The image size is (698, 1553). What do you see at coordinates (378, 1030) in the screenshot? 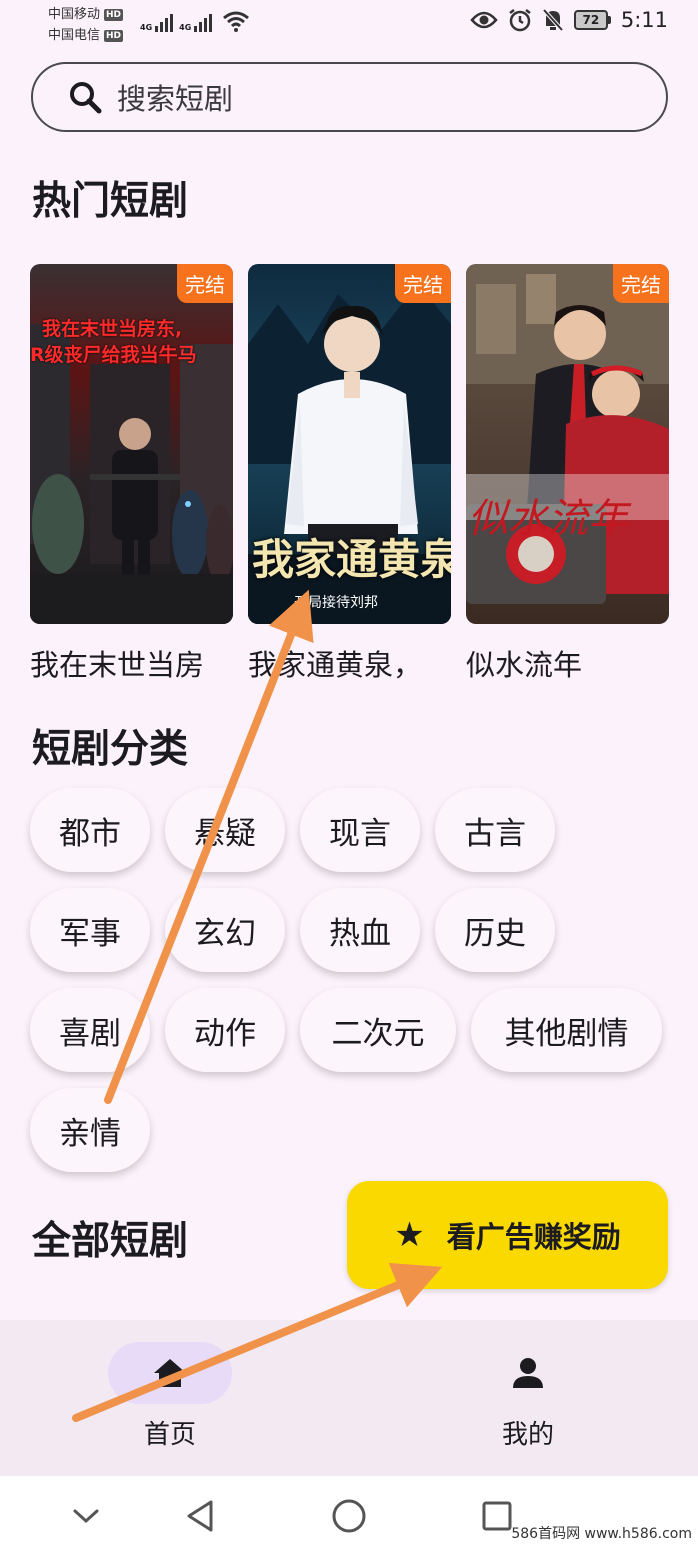
I see `category-chip: 二次元` at bounding box center [378, 1030].